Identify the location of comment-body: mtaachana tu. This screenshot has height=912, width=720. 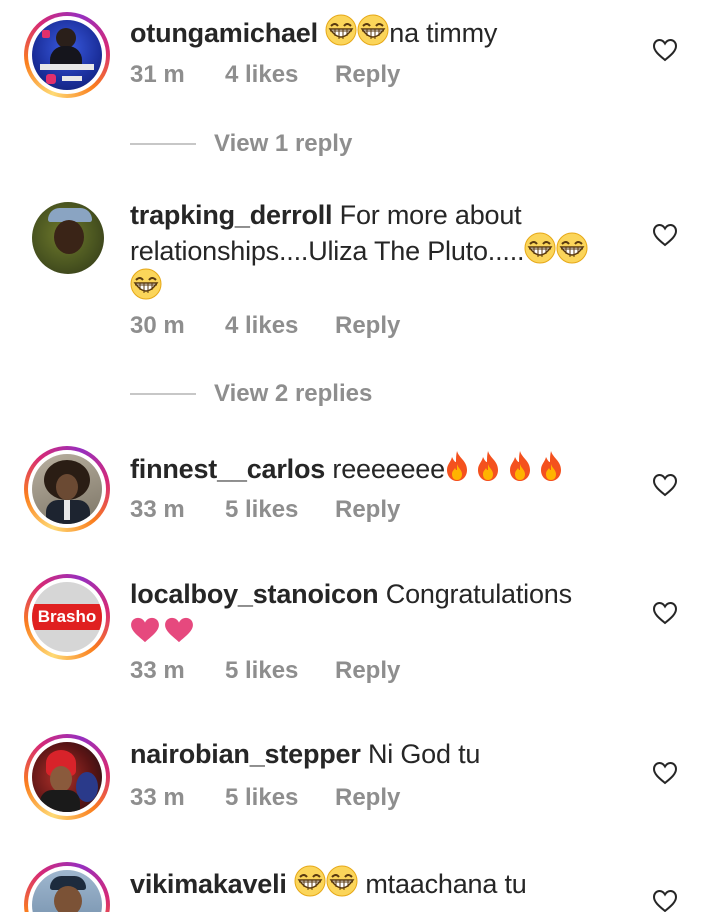
(446, 884).